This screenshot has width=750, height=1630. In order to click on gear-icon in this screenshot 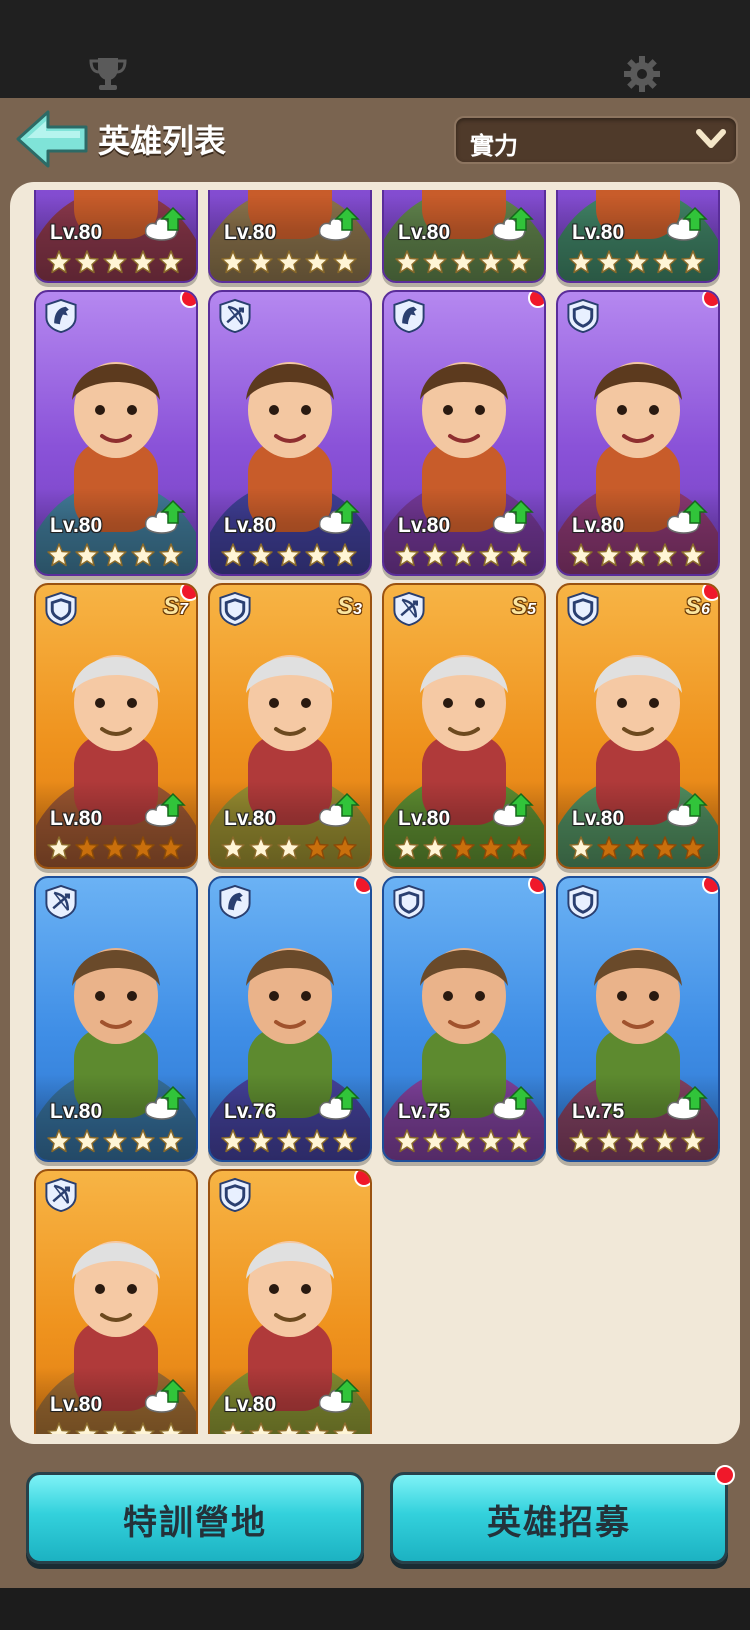, I will do `click(642, 74)`.